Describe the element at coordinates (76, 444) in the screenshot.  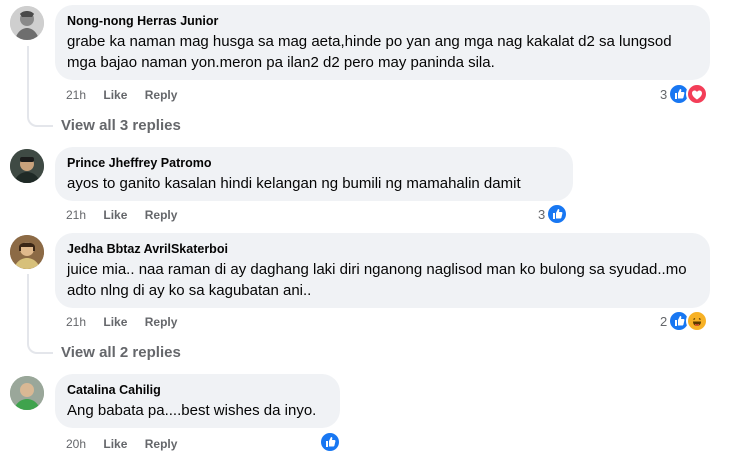
I see `comment-time: 20h` at that location.